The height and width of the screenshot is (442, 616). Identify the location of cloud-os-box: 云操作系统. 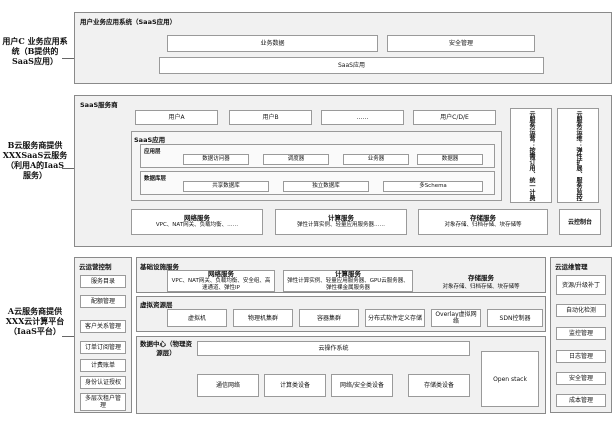
(333, 348).